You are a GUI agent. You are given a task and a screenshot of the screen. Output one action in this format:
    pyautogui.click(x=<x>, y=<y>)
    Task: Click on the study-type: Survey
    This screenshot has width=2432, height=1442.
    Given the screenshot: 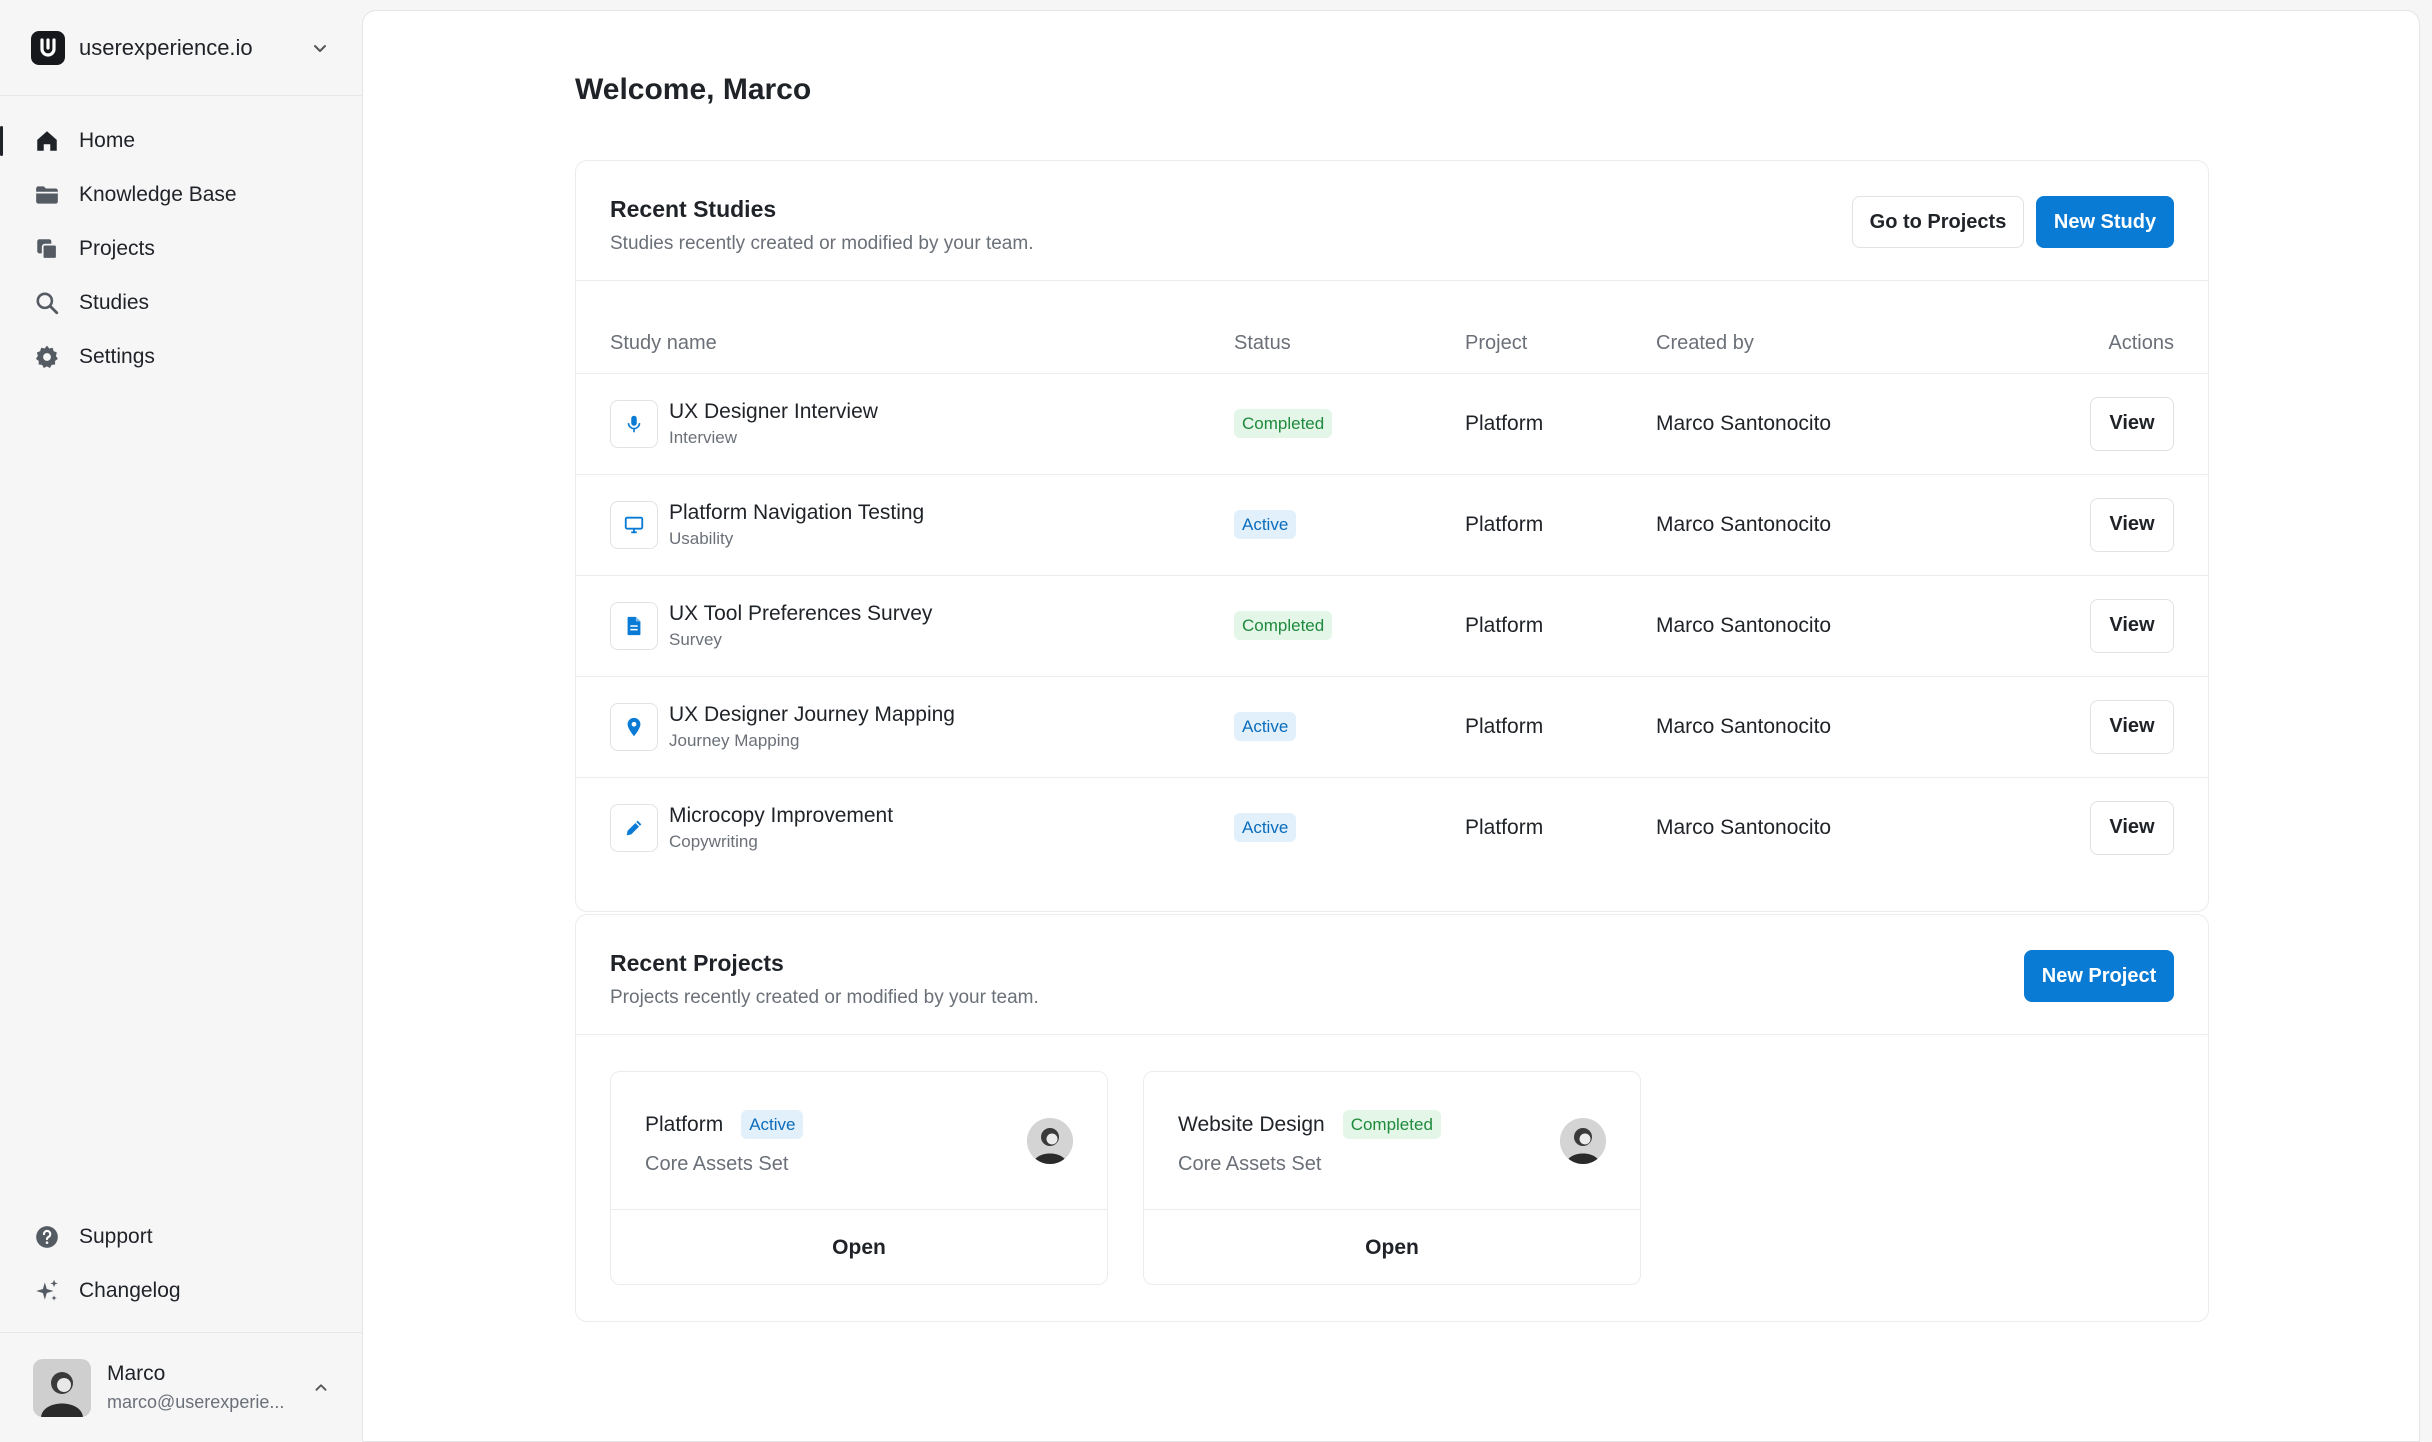 What is the action you would take?
    pyautogui.click(x=695, y=639)
    